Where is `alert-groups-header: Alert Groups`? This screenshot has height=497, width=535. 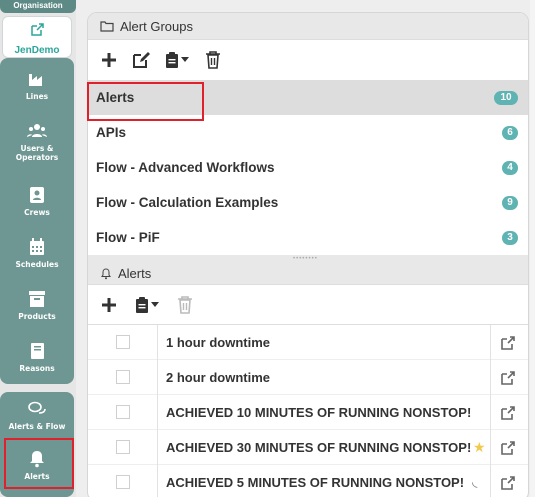
alert-groups-header: Alert Groups is located at coordinates (308, 26).